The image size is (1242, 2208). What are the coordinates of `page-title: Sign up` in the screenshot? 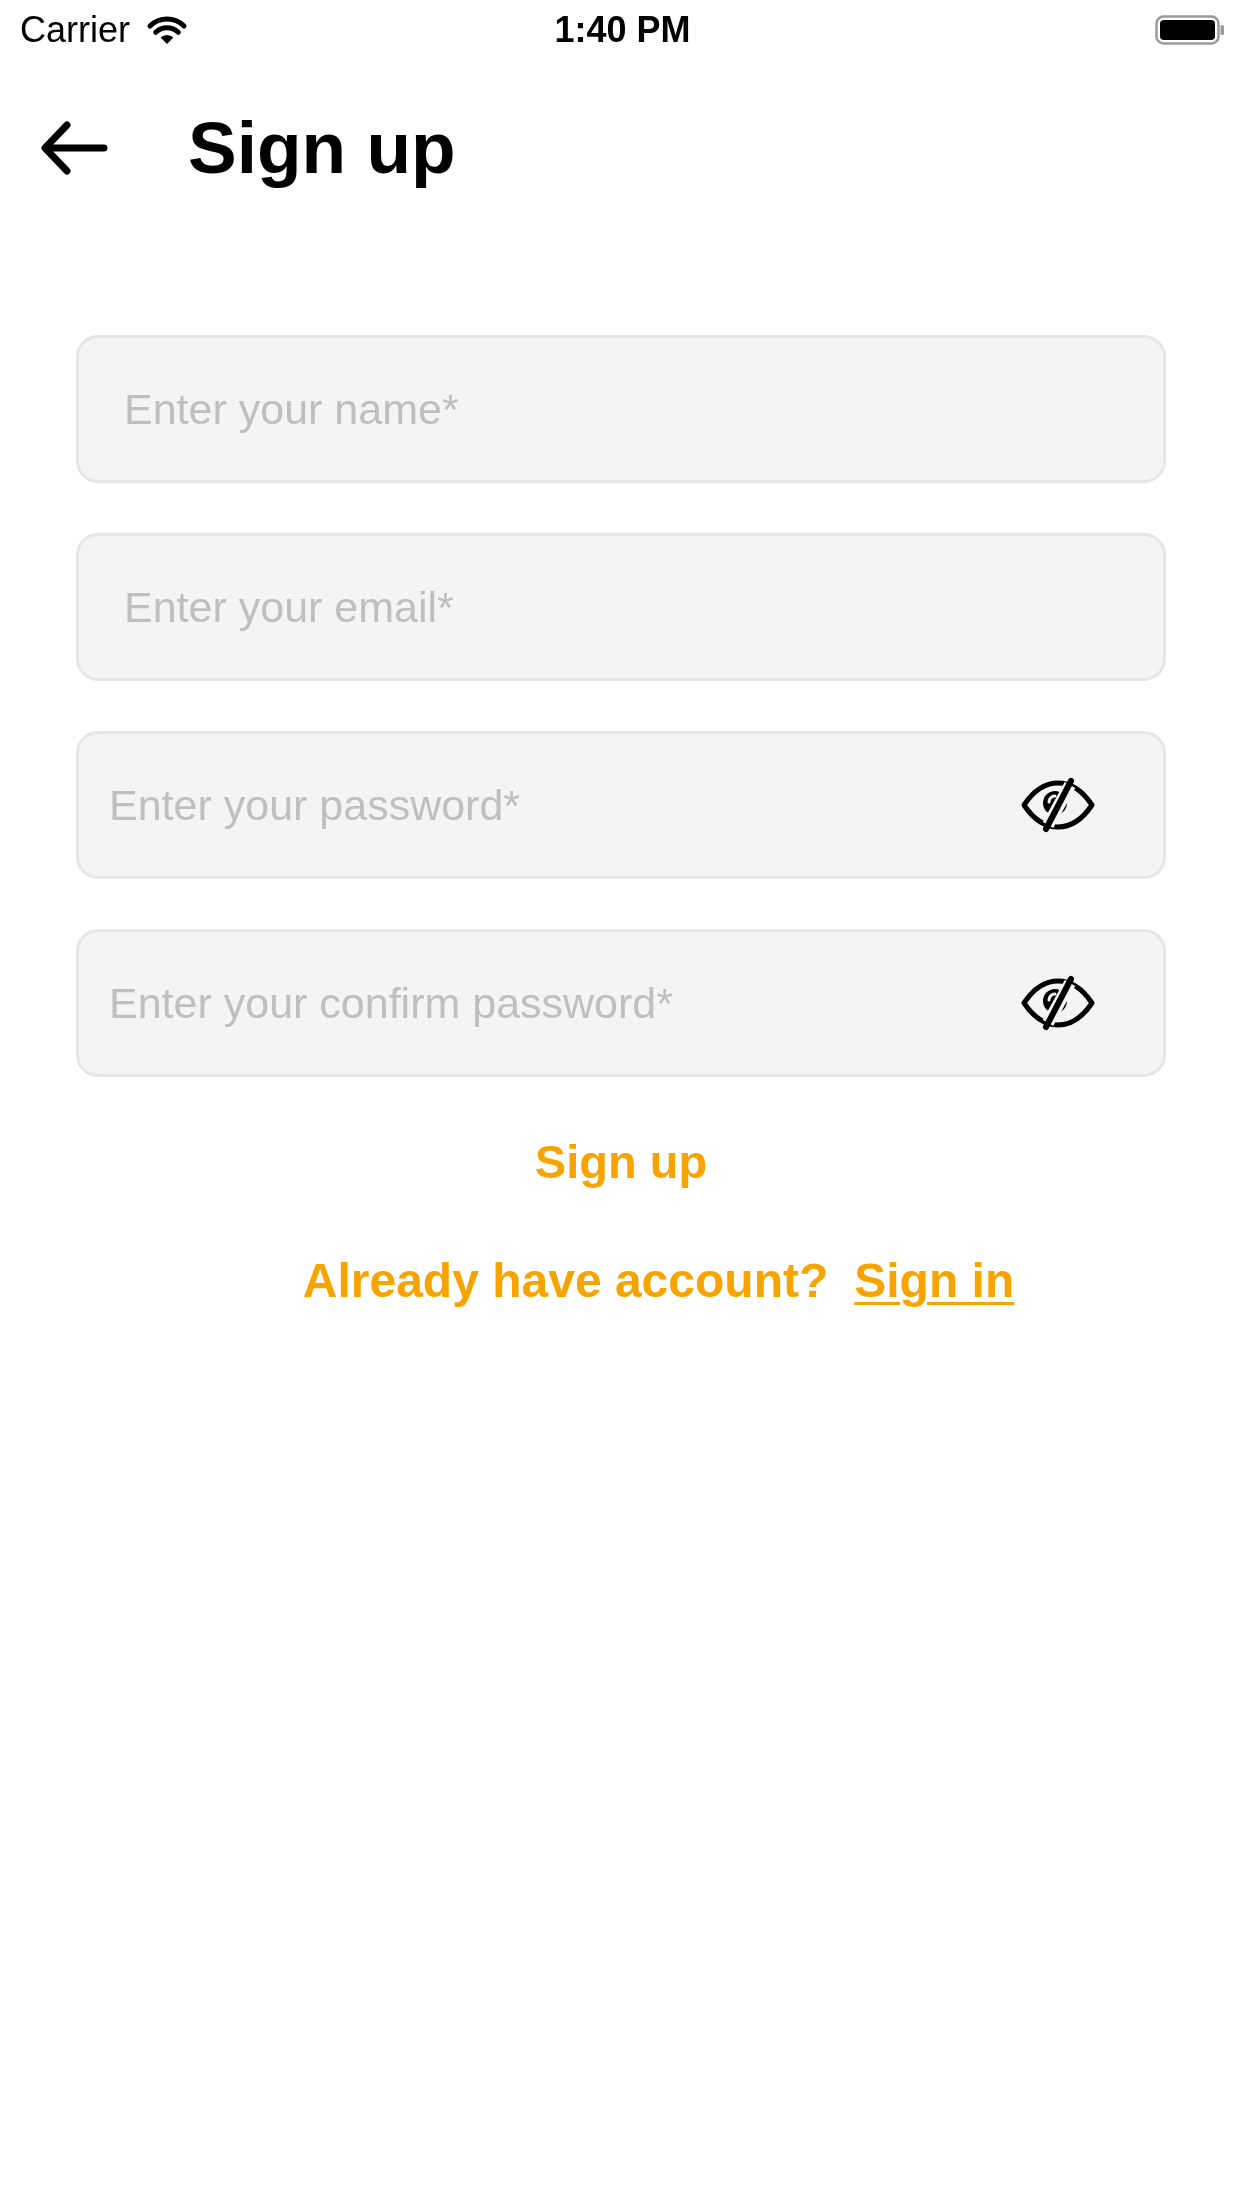 It's located at (322, 148).